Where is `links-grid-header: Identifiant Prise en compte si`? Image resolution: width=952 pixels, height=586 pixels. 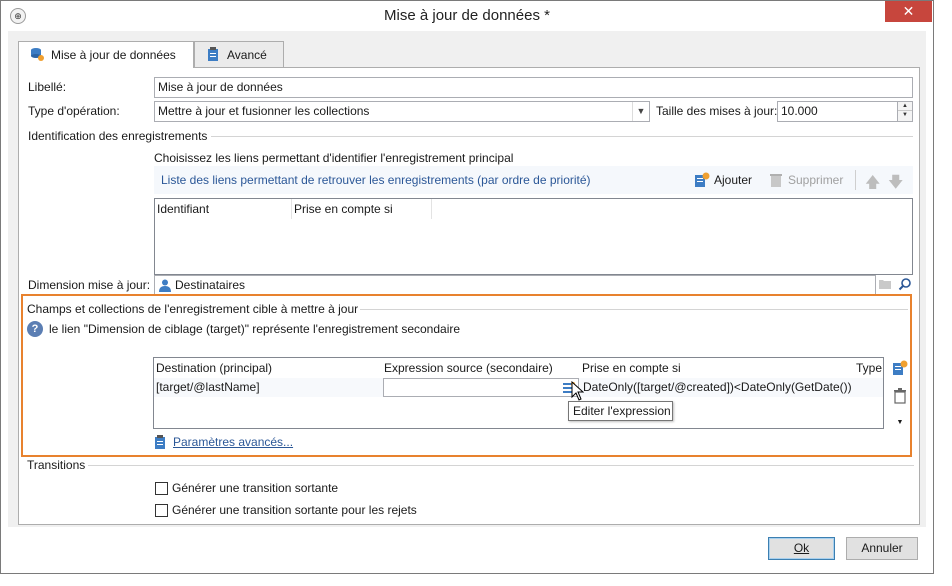
links-grid-header: Identifiant Prise en compte si is located at coordinates (533, 209).